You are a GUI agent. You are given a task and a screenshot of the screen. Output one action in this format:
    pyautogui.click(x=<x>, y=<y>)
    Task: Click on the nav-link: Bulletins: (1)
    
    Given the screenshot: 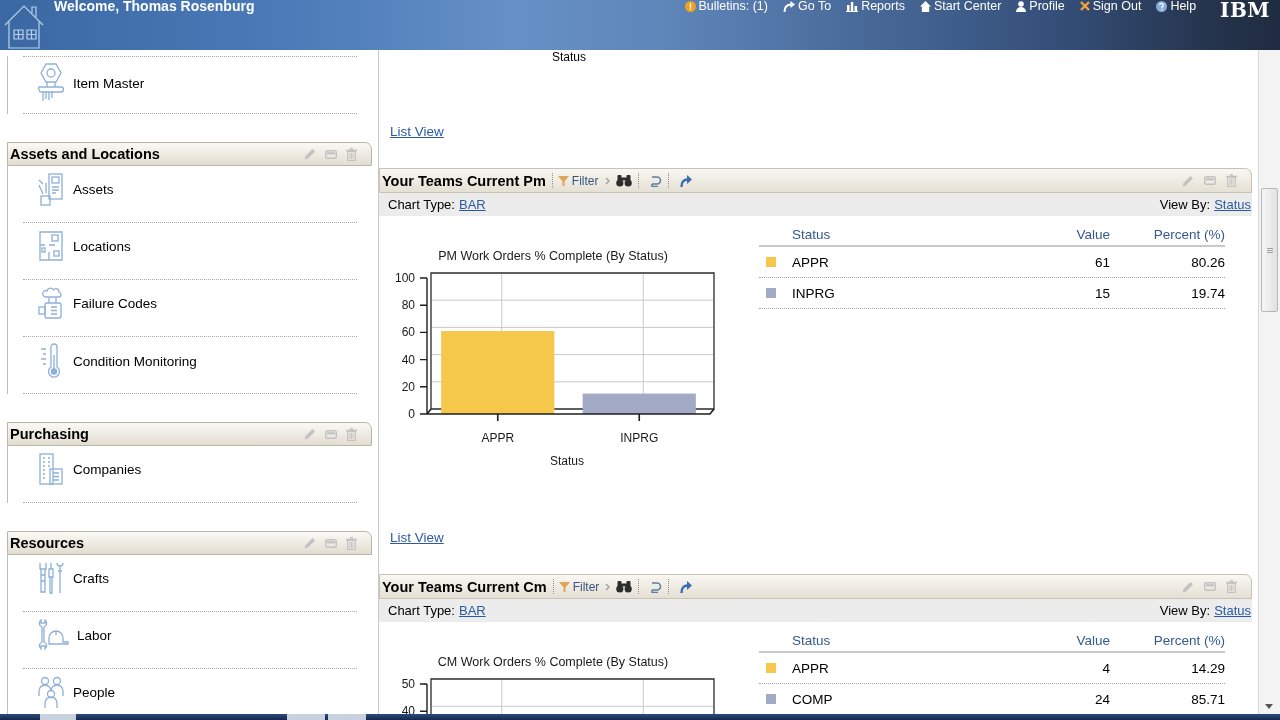 What is the action you would take?
    pyautogui.click(x=726, y=6)
    